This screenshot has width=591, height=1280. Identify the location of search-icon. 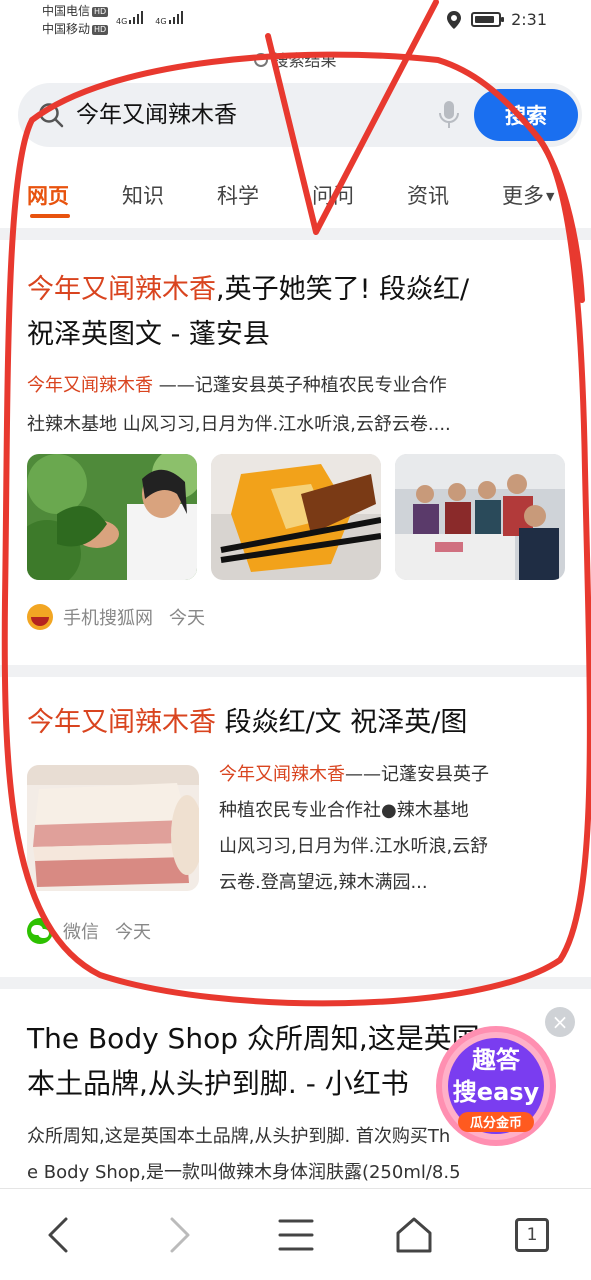
(51, 115).